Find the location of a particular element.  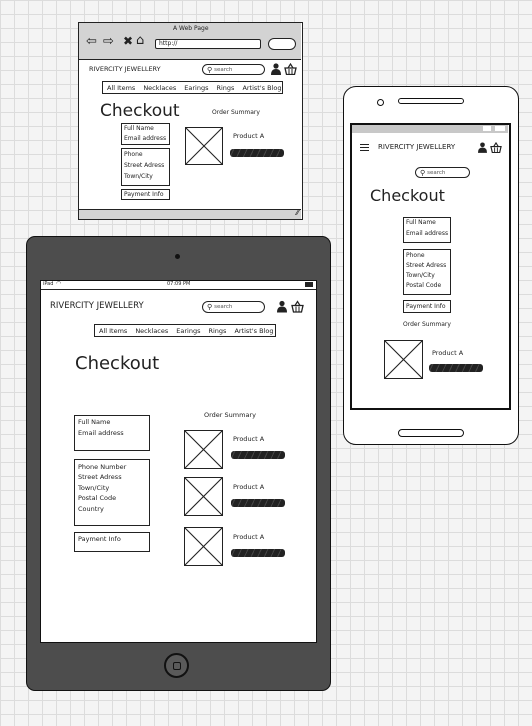

resize-grip-icon: ⁄⁄ is located at coordinates (297, 212).